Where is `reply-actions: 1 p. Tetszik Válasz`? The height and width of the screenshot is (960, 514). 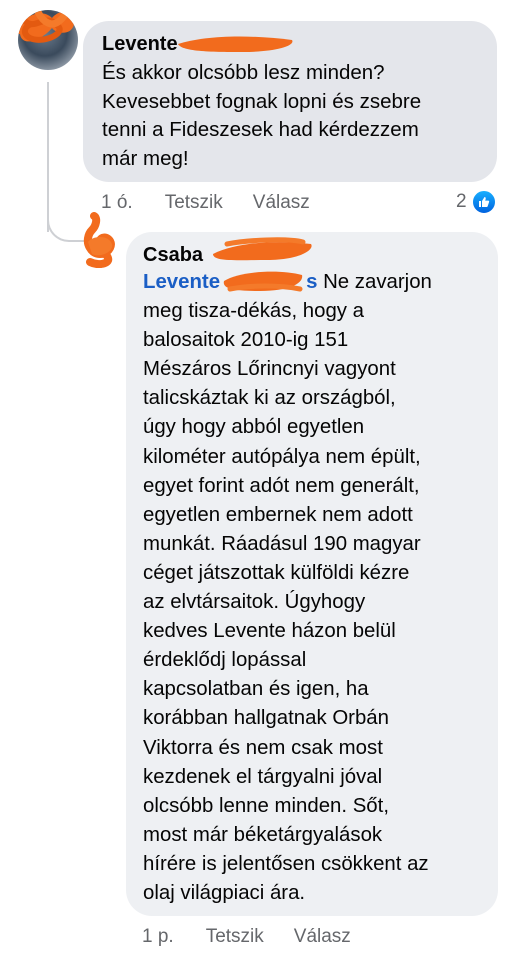 reply-actions: 1 p. Tetszik Válasz is located at coordinates (261, 937).